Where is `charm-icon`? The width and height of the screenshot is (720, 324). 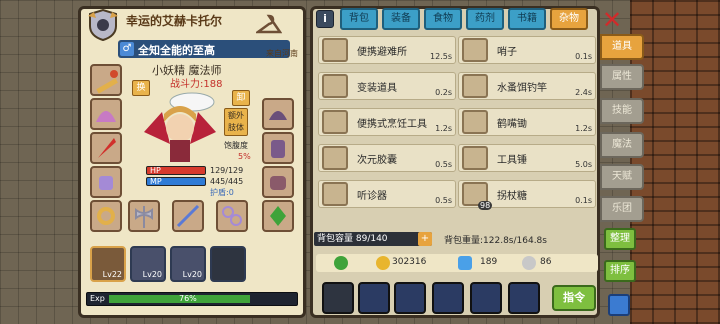
charm-icon is located at coordinates (106, 183).